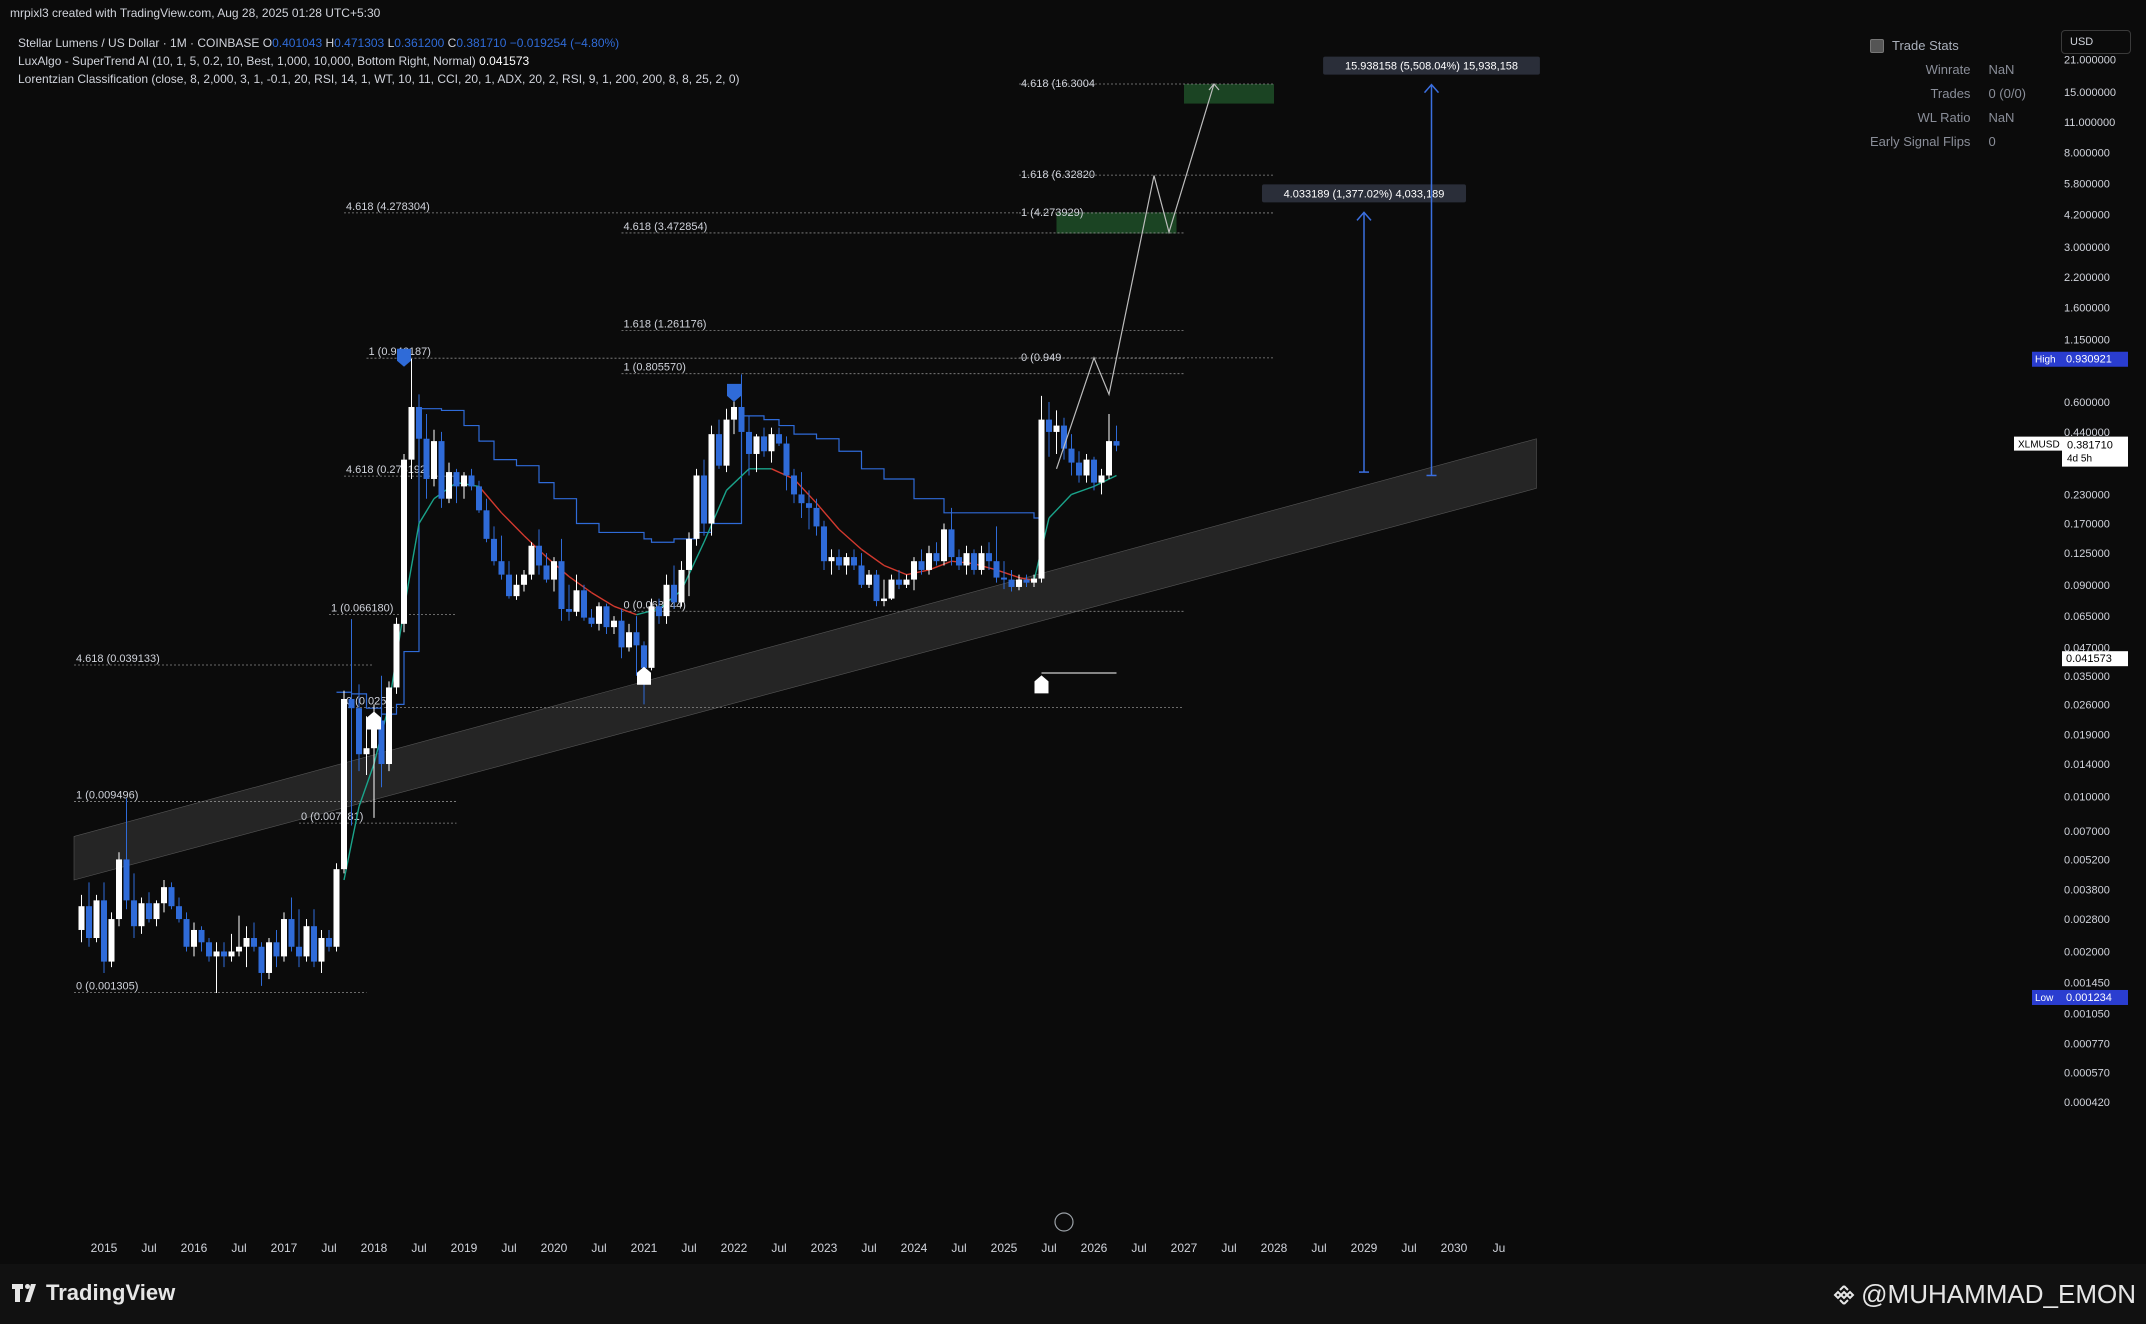 This screenshot has height=1324, width=2146. Describe the element at coordinates (1454, 1248) in the screenshot. I see `x-axis-tick-label: 2030` at that location.